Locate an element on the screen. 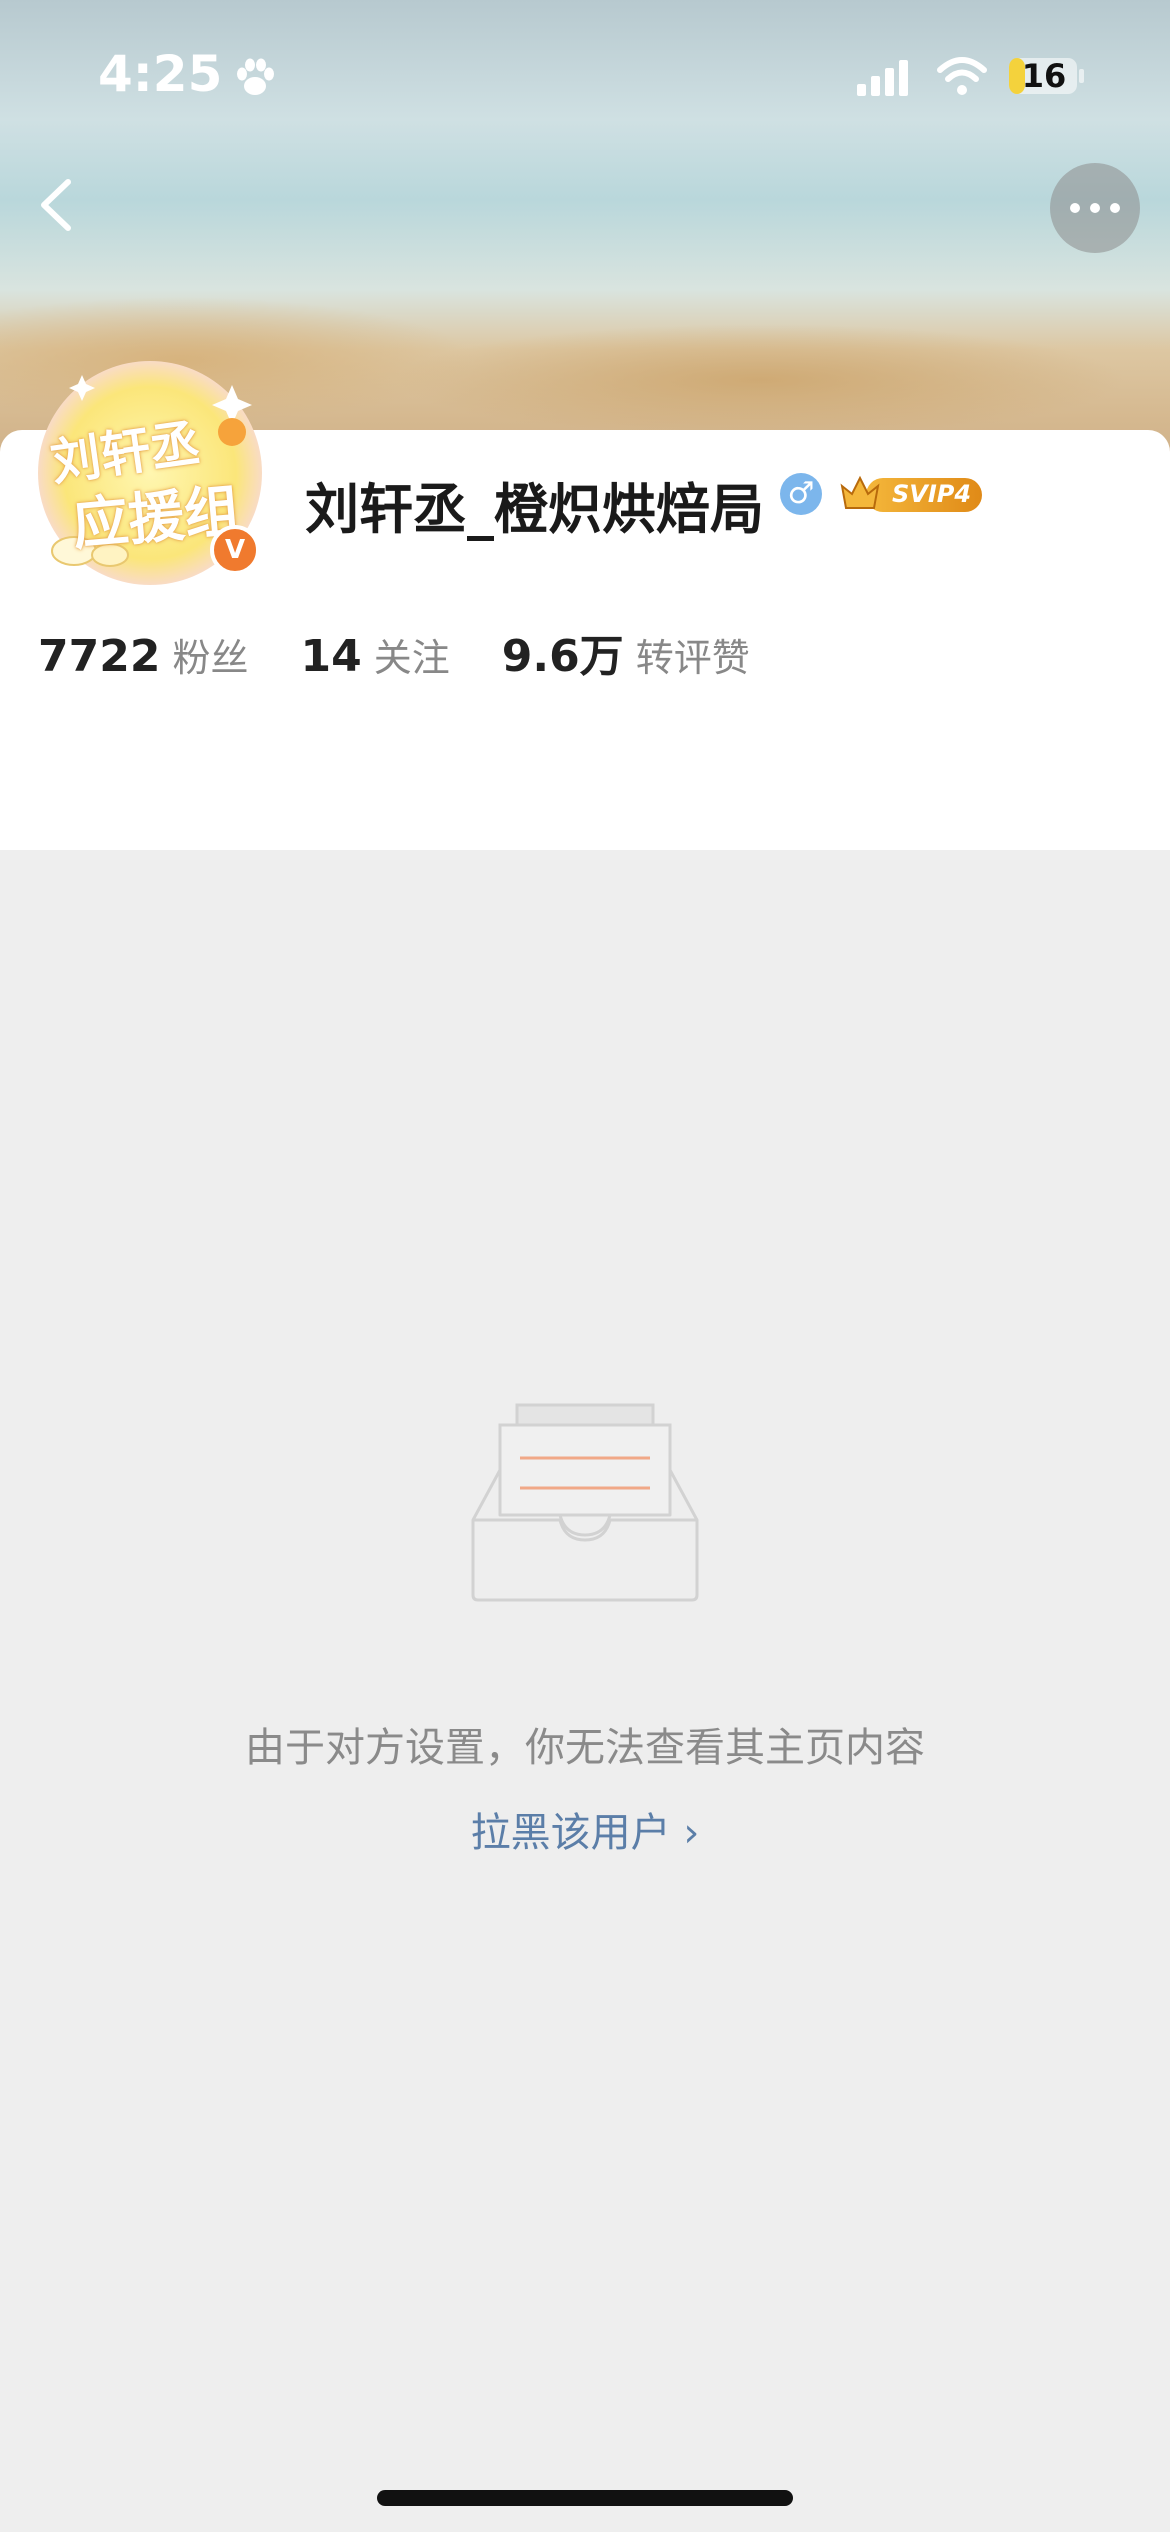 This screenshot has width=1170, height=2532. male-icon: ♂ is located at coordinates (801, 494).